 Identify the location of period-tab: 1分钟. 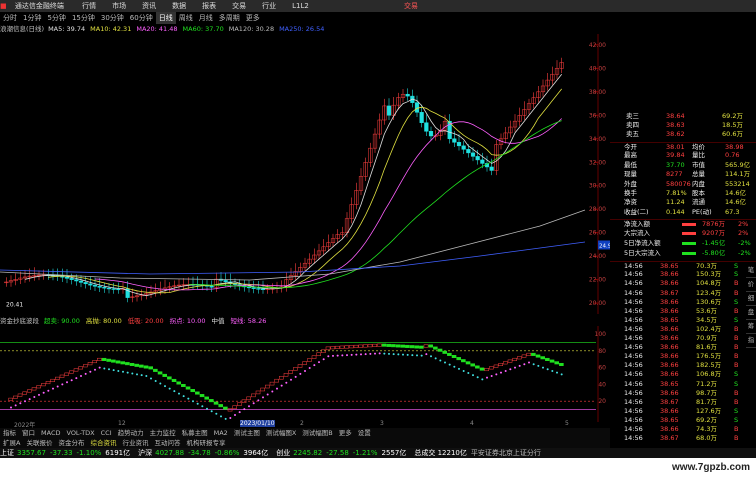
(32, 18).